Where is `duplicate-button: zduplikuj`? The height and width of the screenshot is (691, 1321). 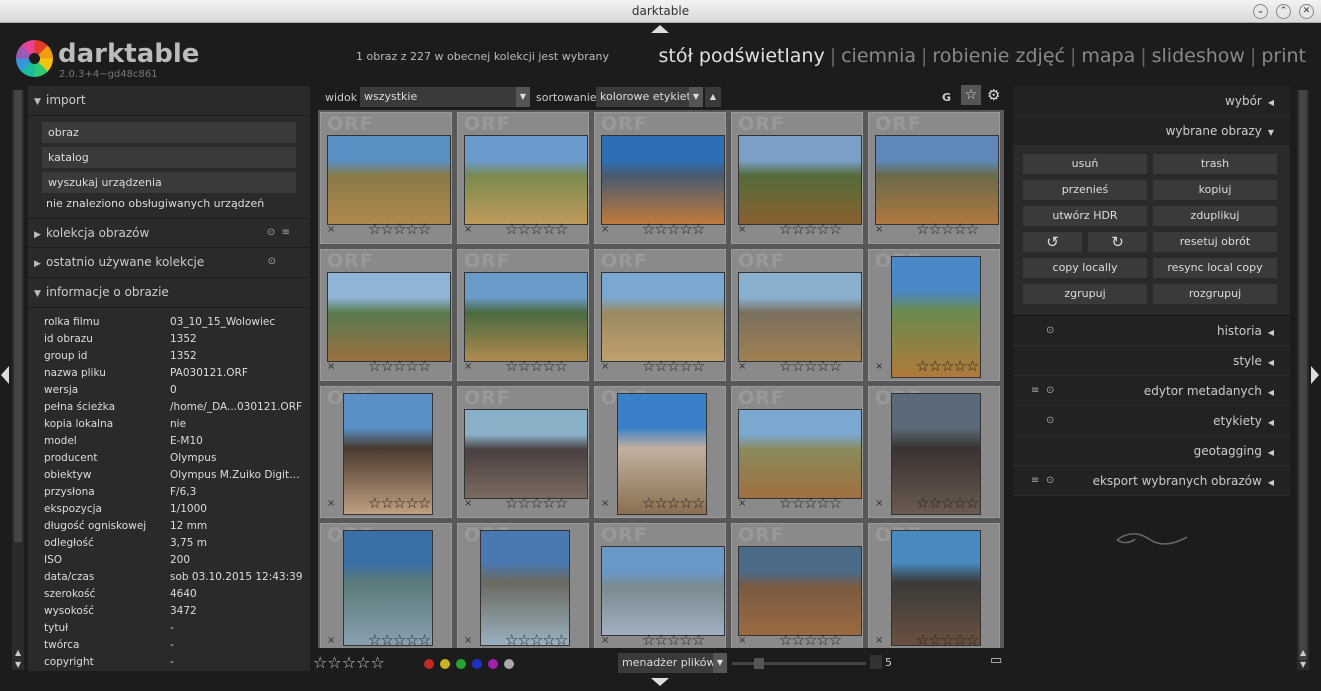 duplicate-button: zduplikuj is located at coordinates (1215, 216).